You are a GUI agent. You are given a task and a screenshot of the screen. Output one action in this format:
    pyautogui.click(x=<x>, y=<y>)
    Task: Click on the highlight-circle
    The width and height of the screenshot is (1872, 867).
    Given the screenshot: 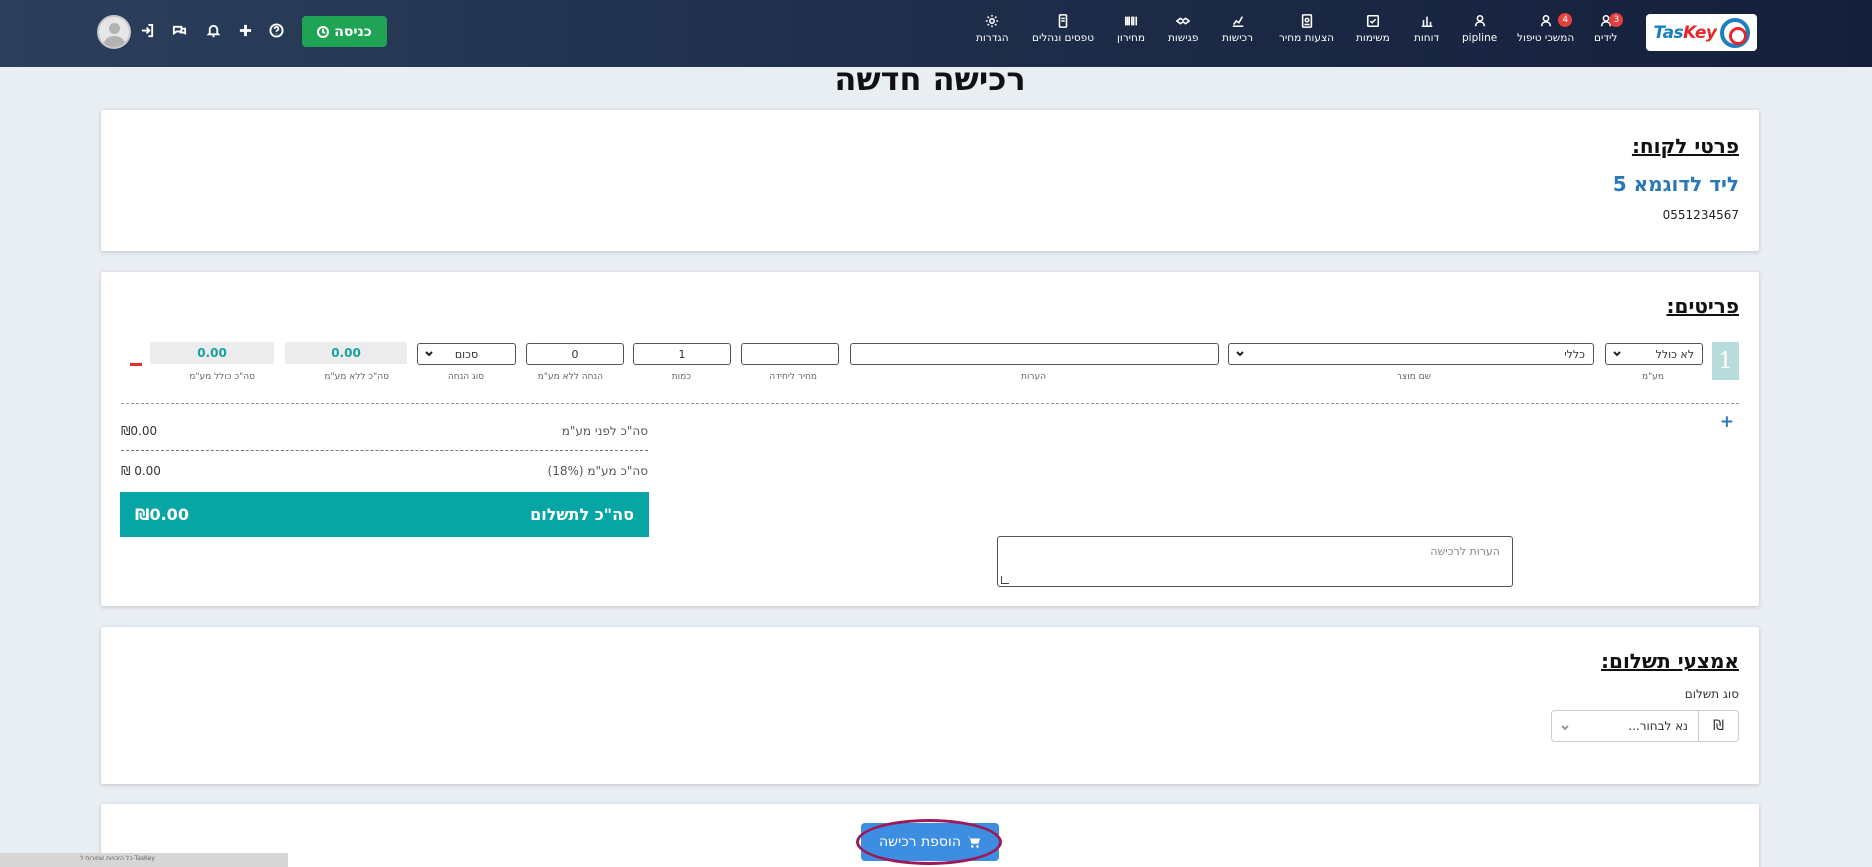 What is the action you would take?
    pyautogui.click(x=929, y=842)
    